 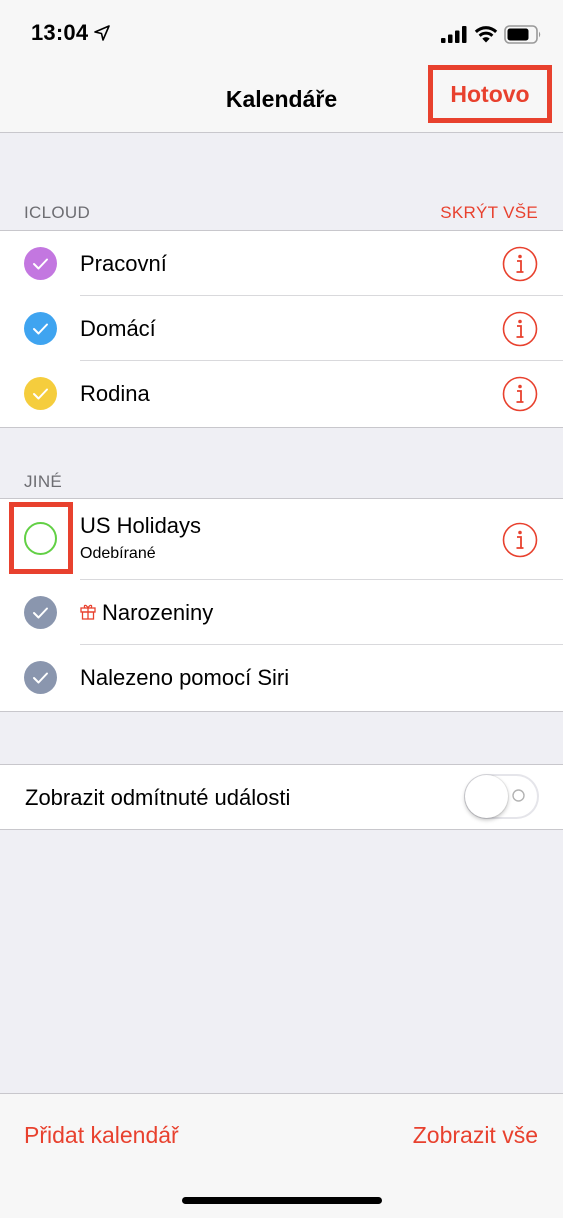 I want to click on calendar-row-pracovni: Pracovní, so click(x=281, y=263).